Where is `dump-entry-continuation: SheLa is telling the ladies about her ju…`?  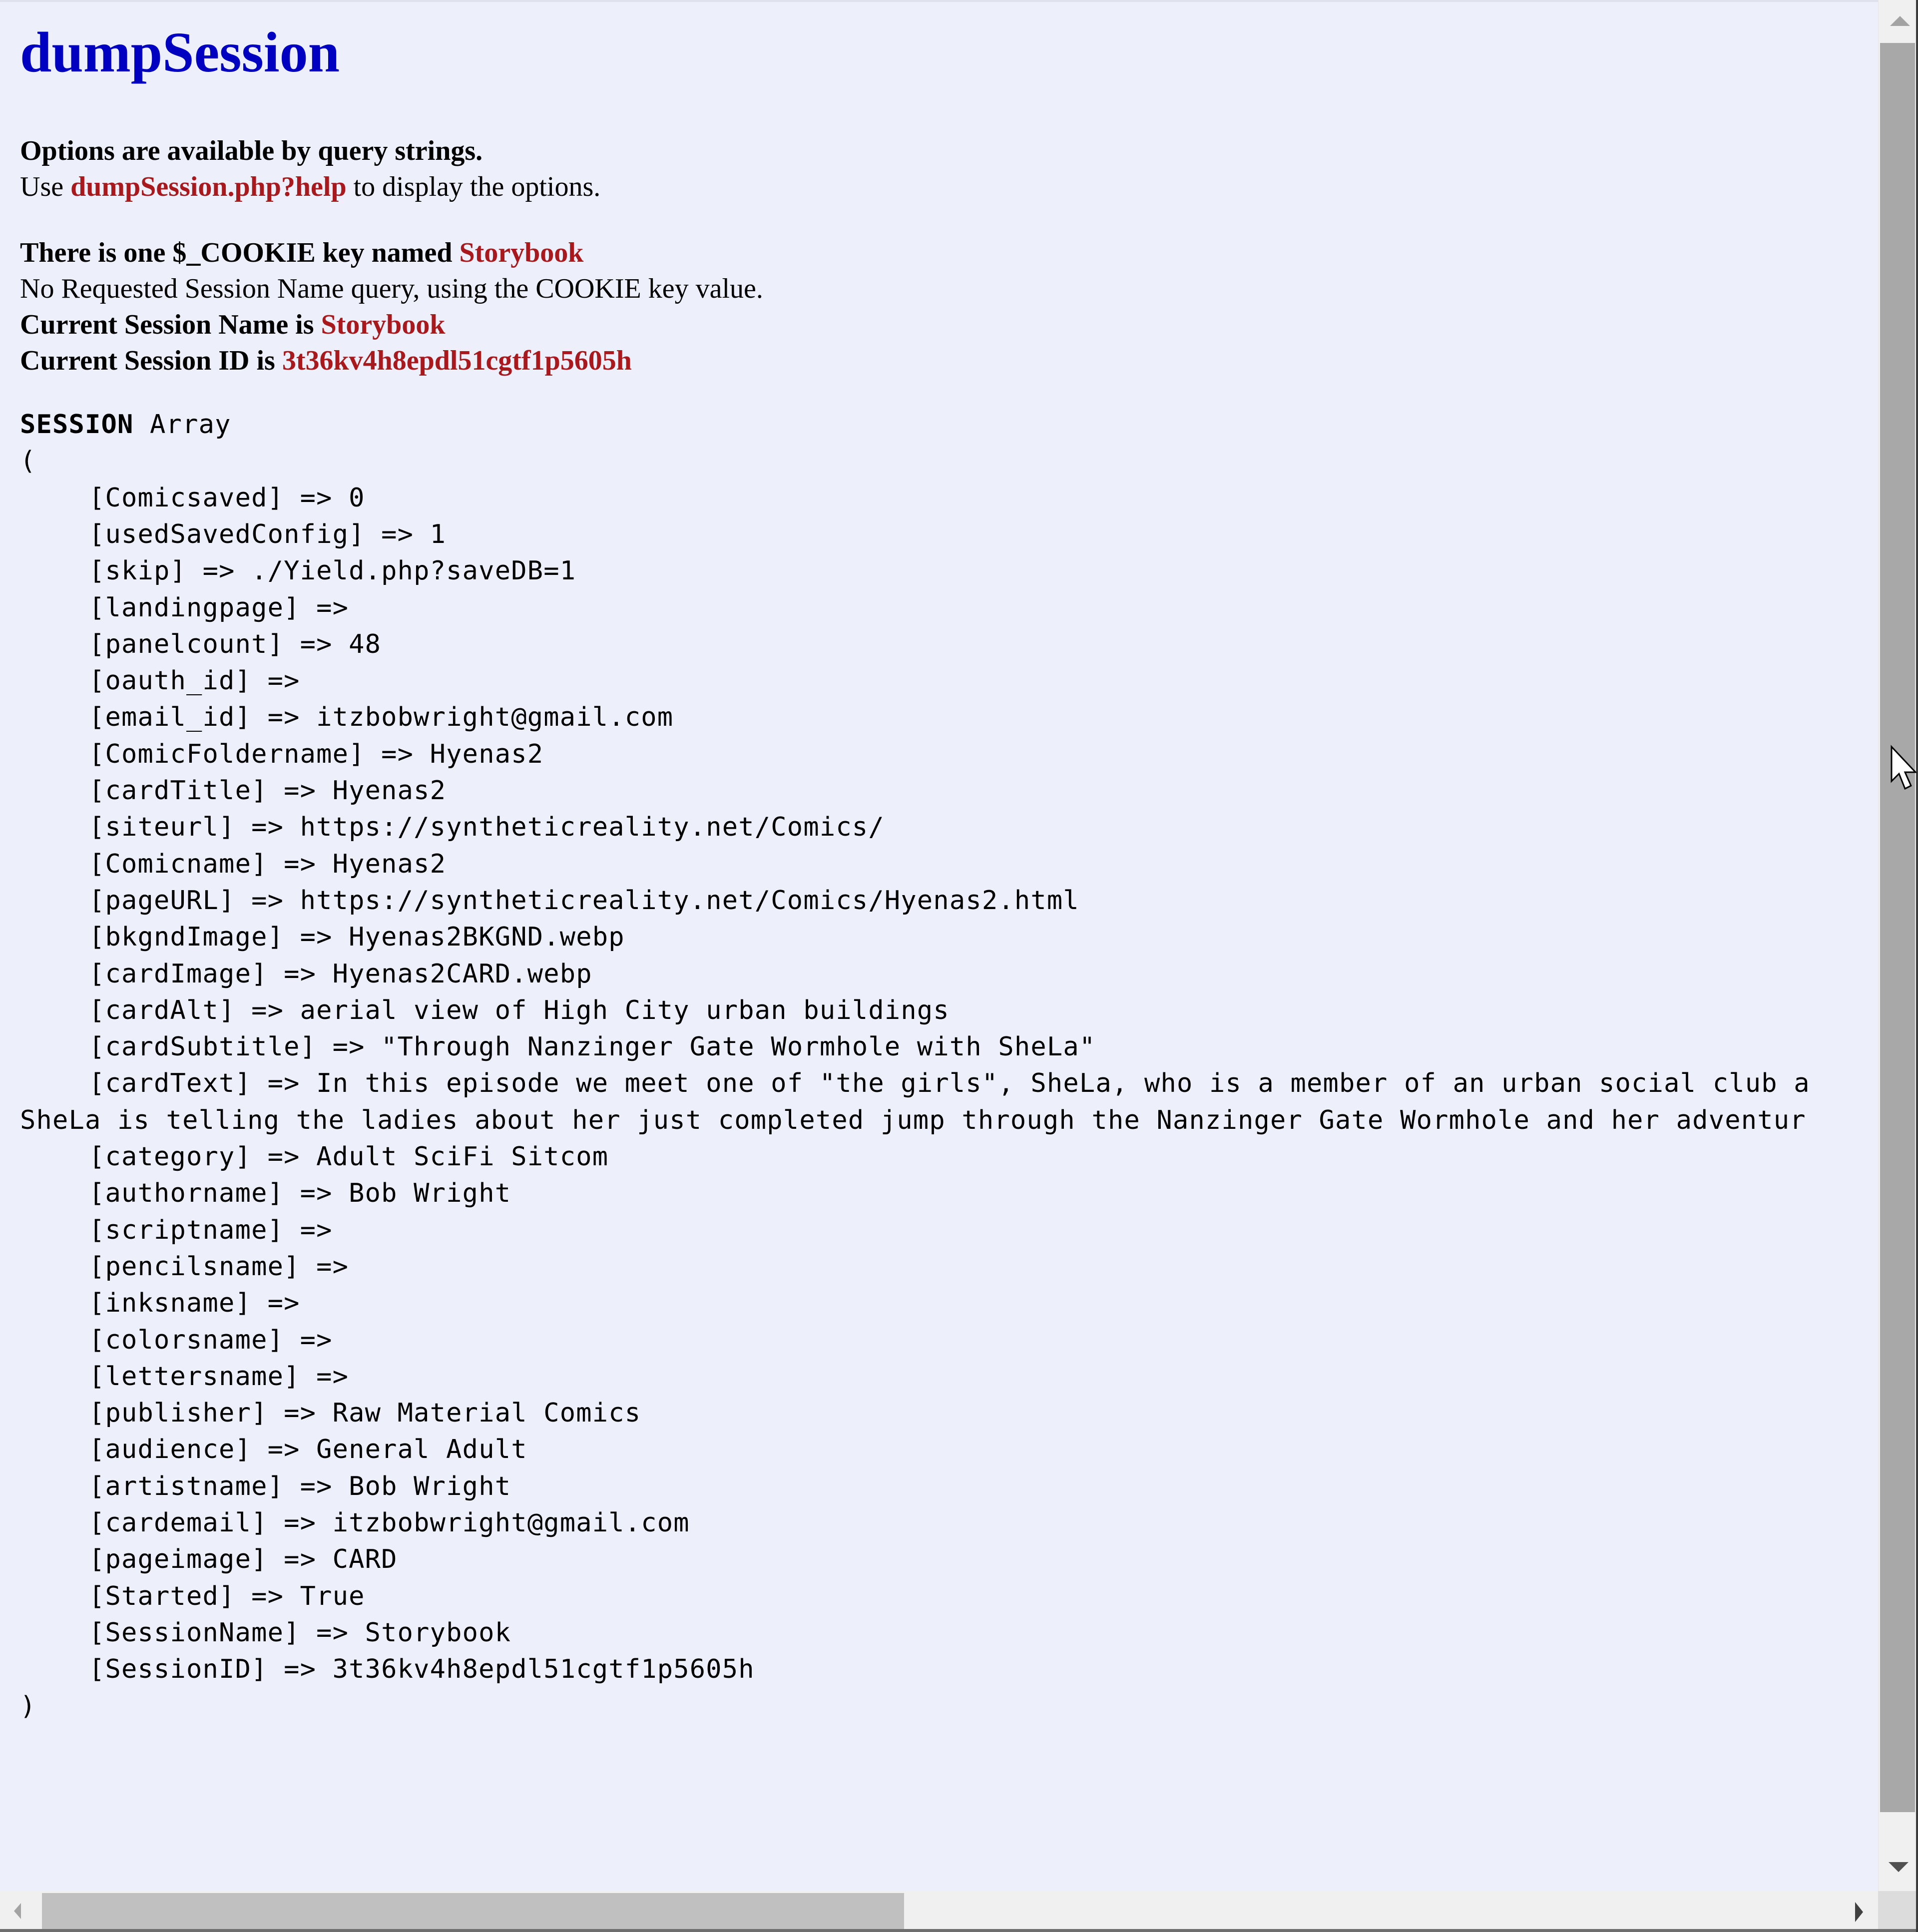 dump-entry-continuation: SheLa is telling the ladies about her ju… is located at coordinates (913, 1120).